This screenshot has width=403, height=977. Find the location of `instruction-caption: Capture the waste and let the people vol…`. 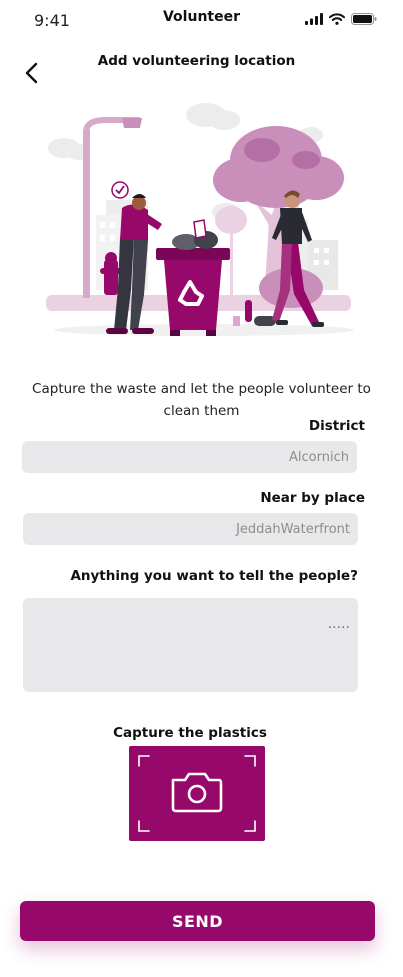

instruction-caption: Capture the waste and let the people vol… is located at coordinates (201, 400).